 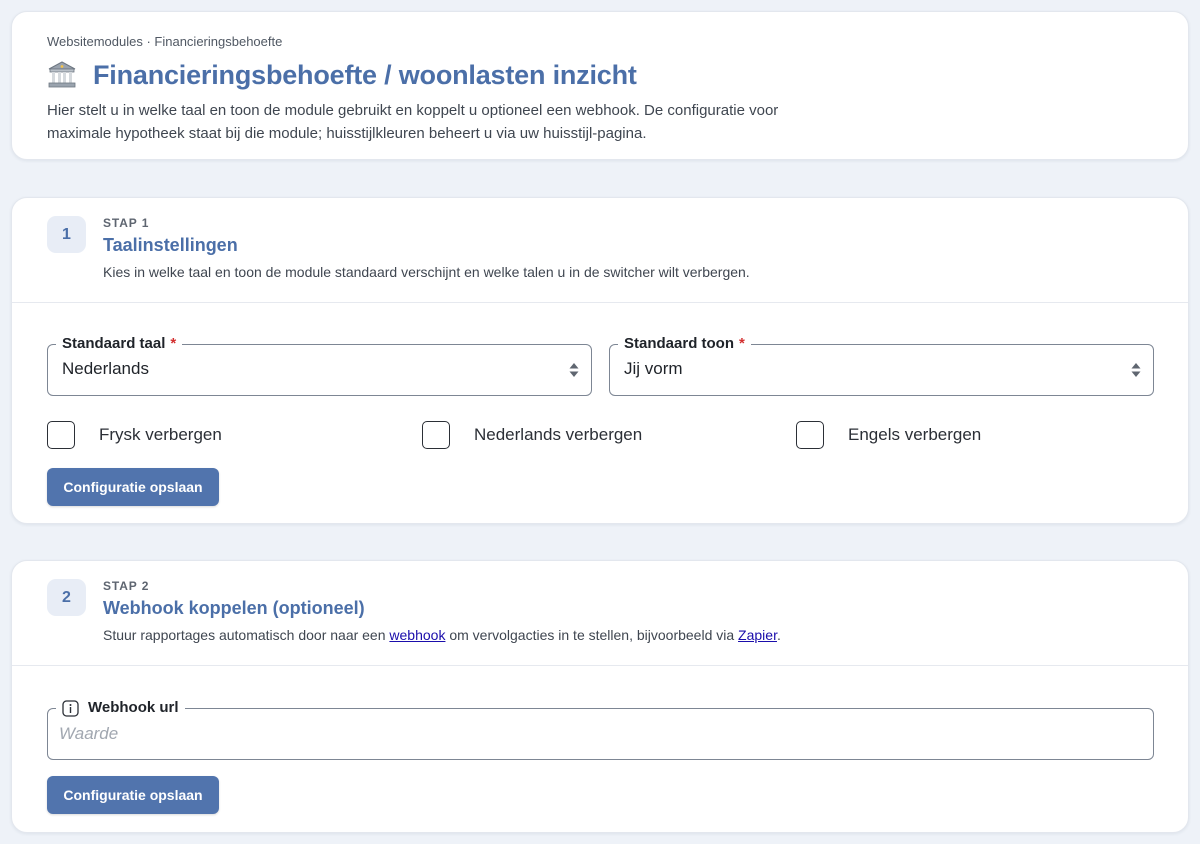 I want to click on step1-kicker: STAP 1, so click(x=126, y=223).